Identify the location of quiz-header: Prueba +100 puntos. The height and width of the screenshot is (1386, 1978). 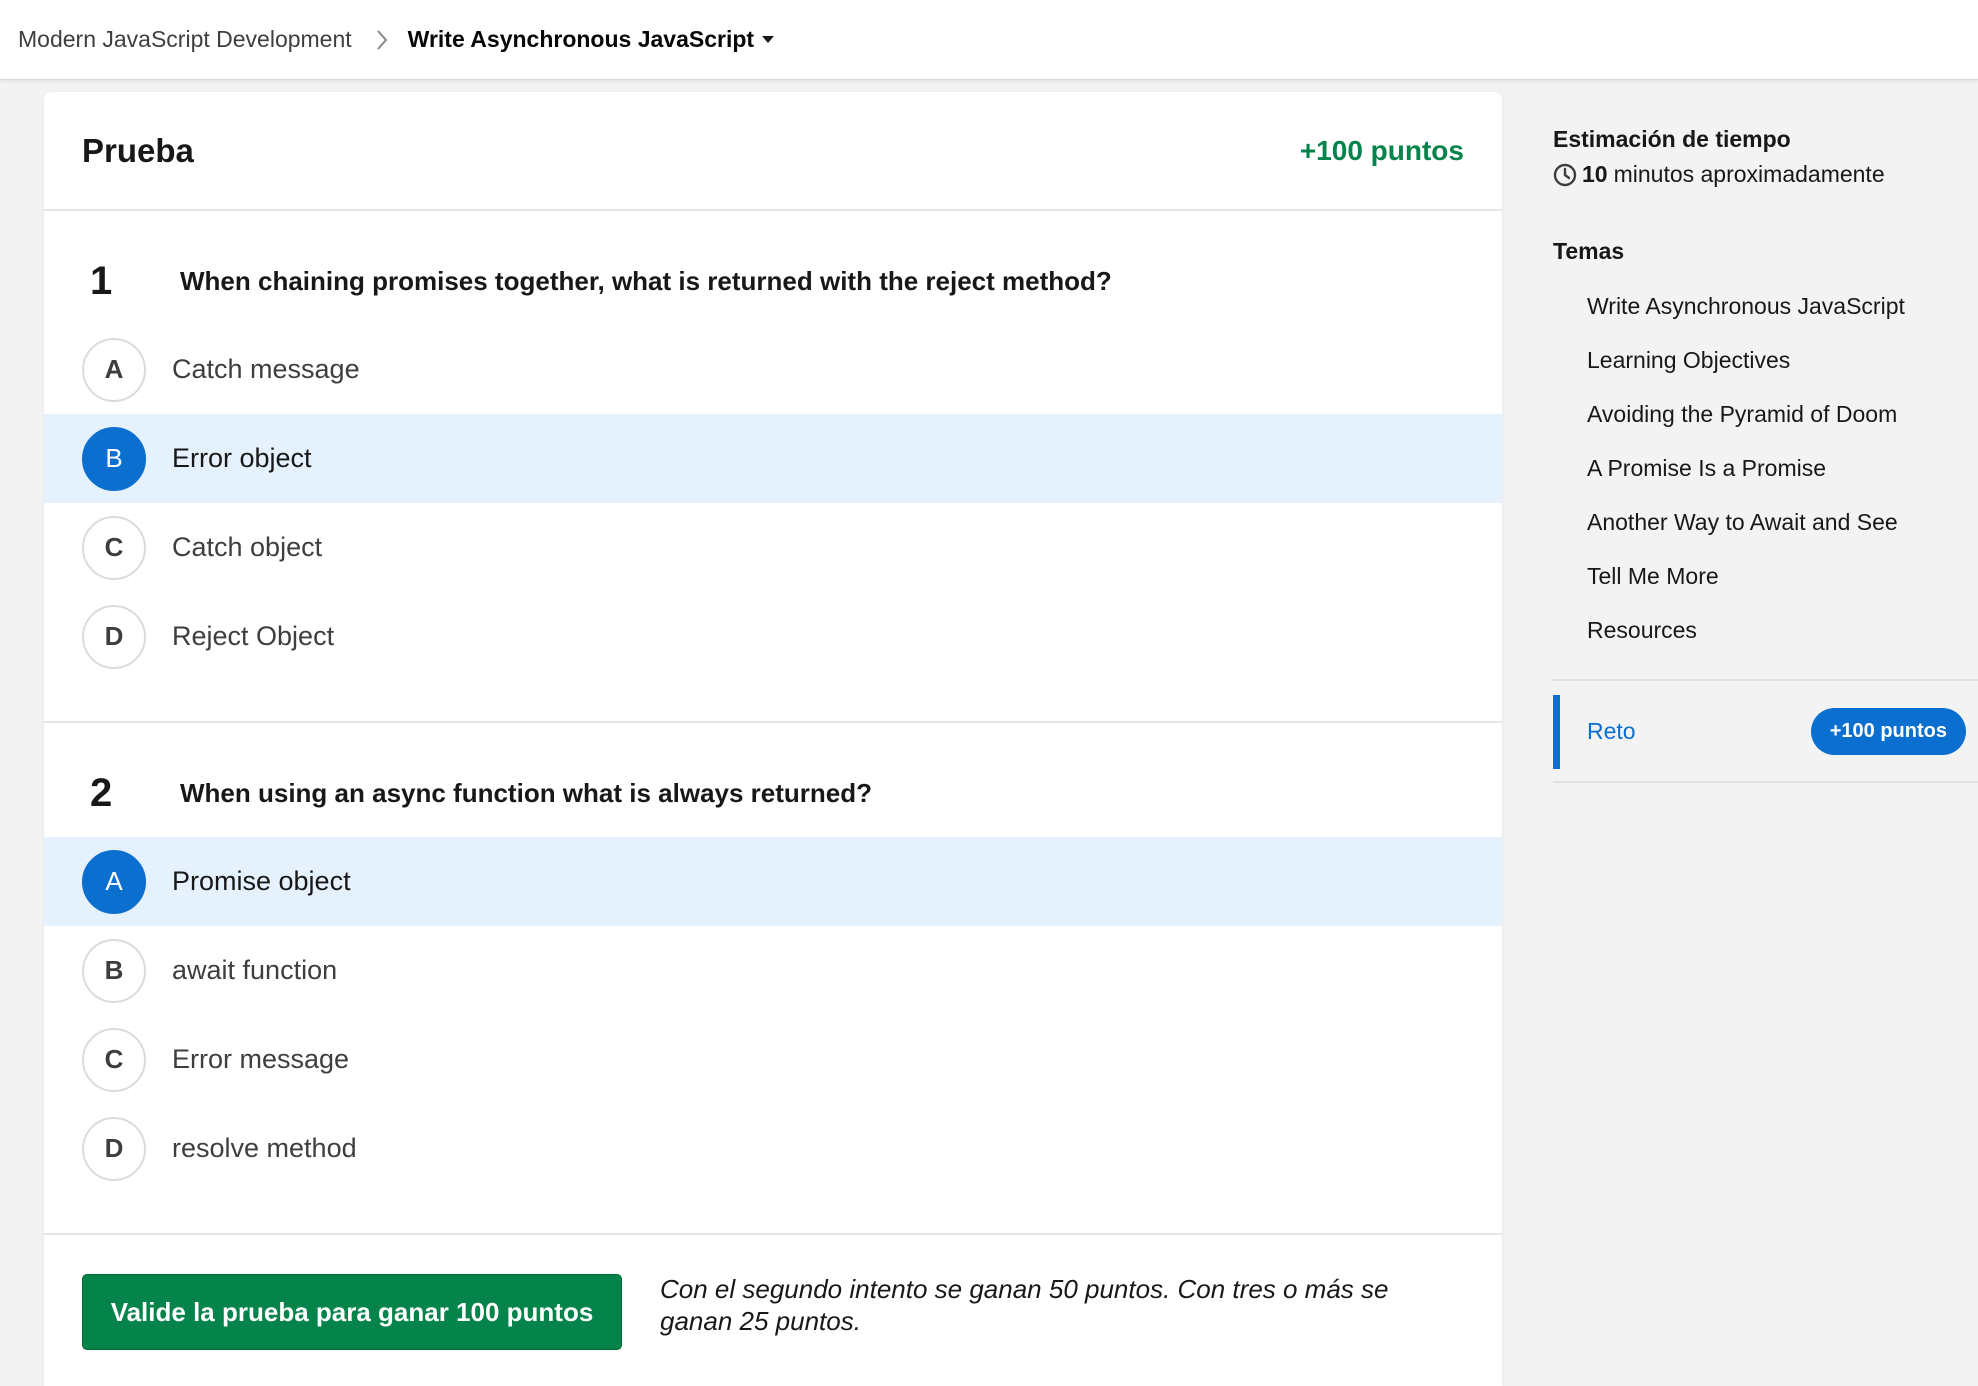
(773, 151).